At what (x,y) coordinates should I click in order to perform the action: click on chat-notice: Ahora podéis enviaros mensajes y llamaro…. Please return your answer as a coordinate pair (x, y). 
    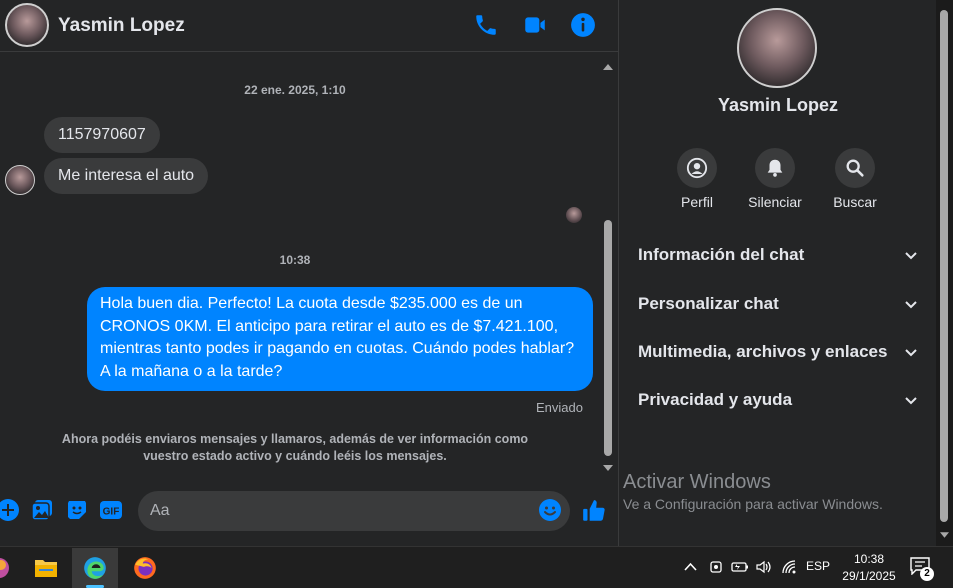
    Looking at the image, I should click on (295, 447).